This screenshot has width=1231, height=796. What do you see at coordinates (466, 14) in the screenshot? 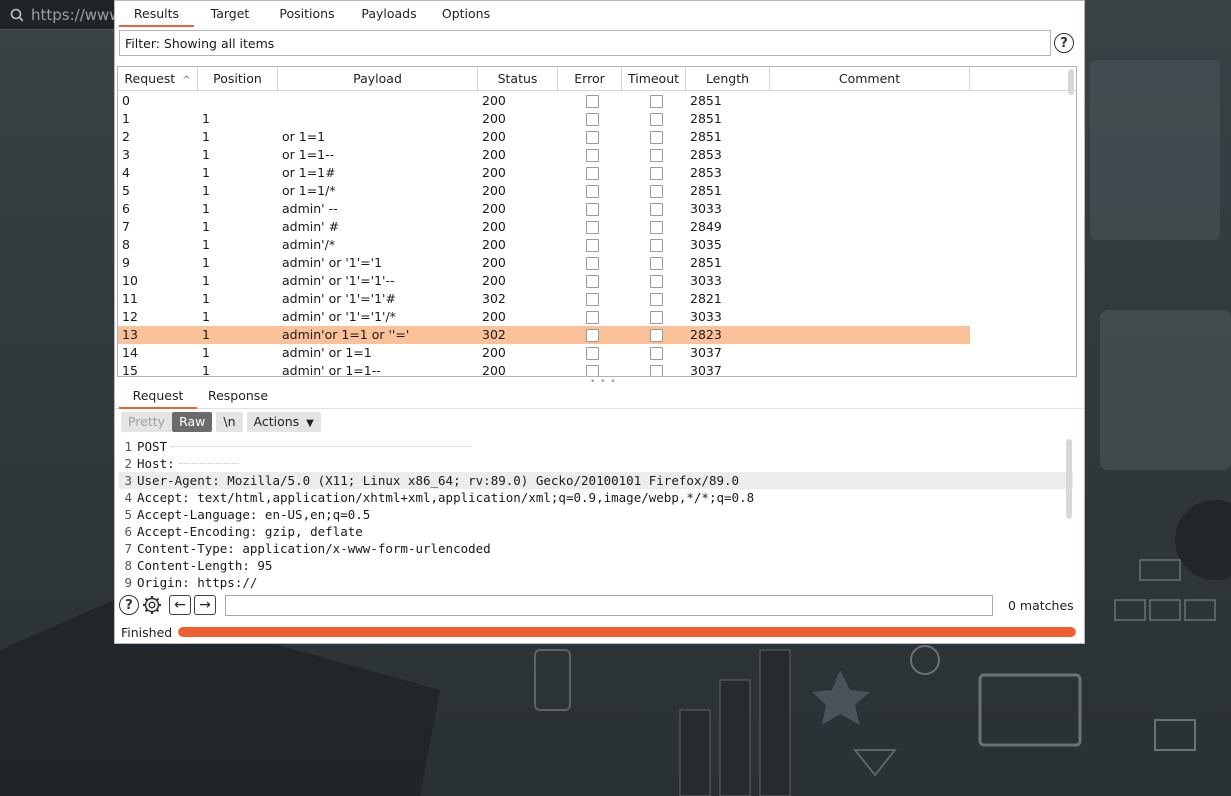
I see `tab-options: Options` at bounding box center [466, 14].